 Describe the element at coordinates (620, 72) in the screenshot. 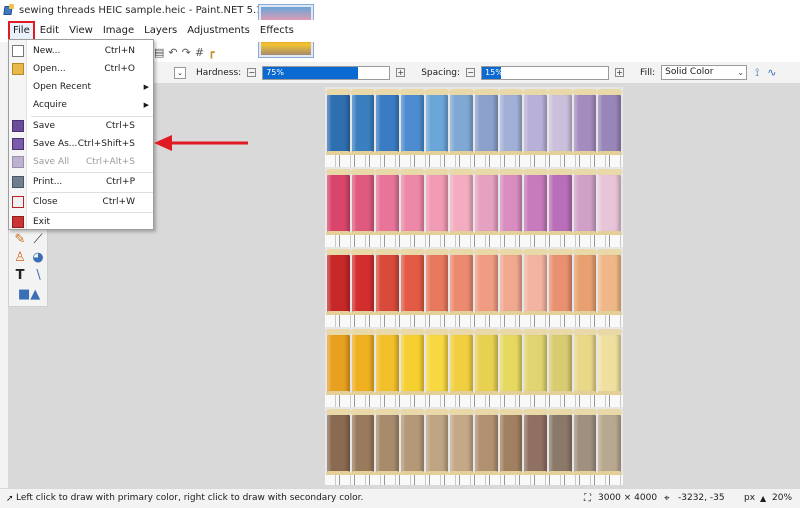

I see `spacing-increase-button: +` at that location.